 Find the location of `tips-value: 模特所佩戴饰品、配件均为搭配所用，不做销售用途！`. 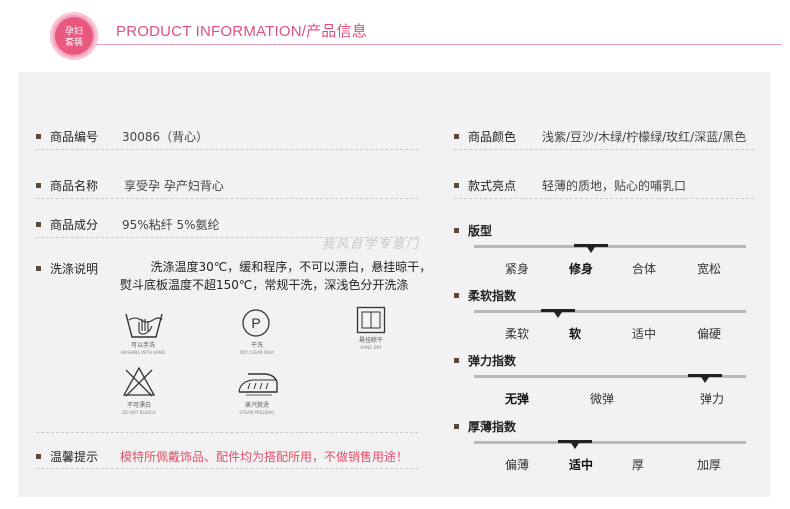

tips-value: 模特所佩戴饰品、配件均为搭配所用，不做销售用途！ is located at coordinates (264, 457).